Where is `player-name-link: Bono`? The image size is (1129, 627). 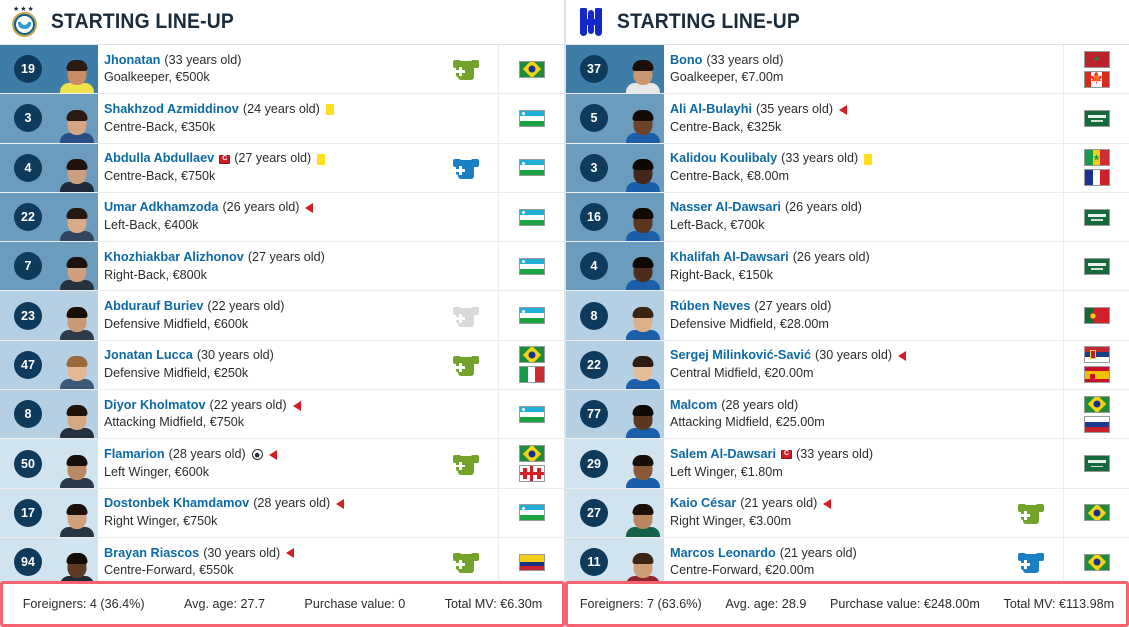 player-name-link: Bono is located at coordinates (686, 61).